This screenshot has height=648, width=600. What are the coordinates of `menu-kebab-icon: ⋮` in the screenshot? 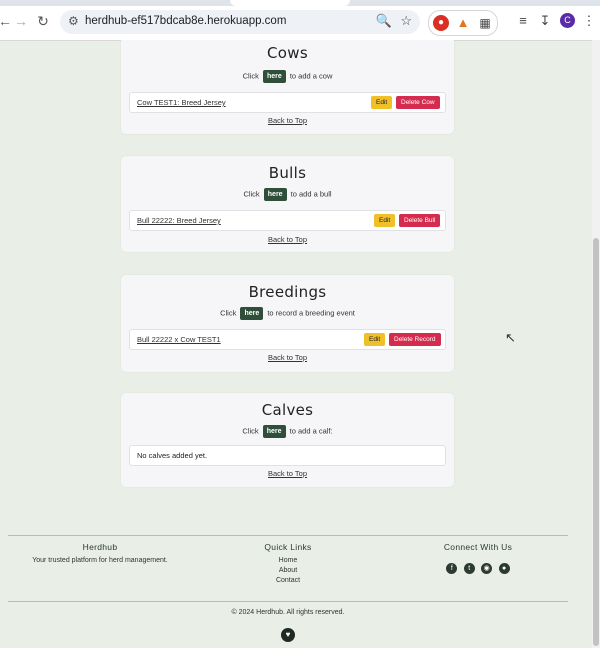 It's located at (589, 21).